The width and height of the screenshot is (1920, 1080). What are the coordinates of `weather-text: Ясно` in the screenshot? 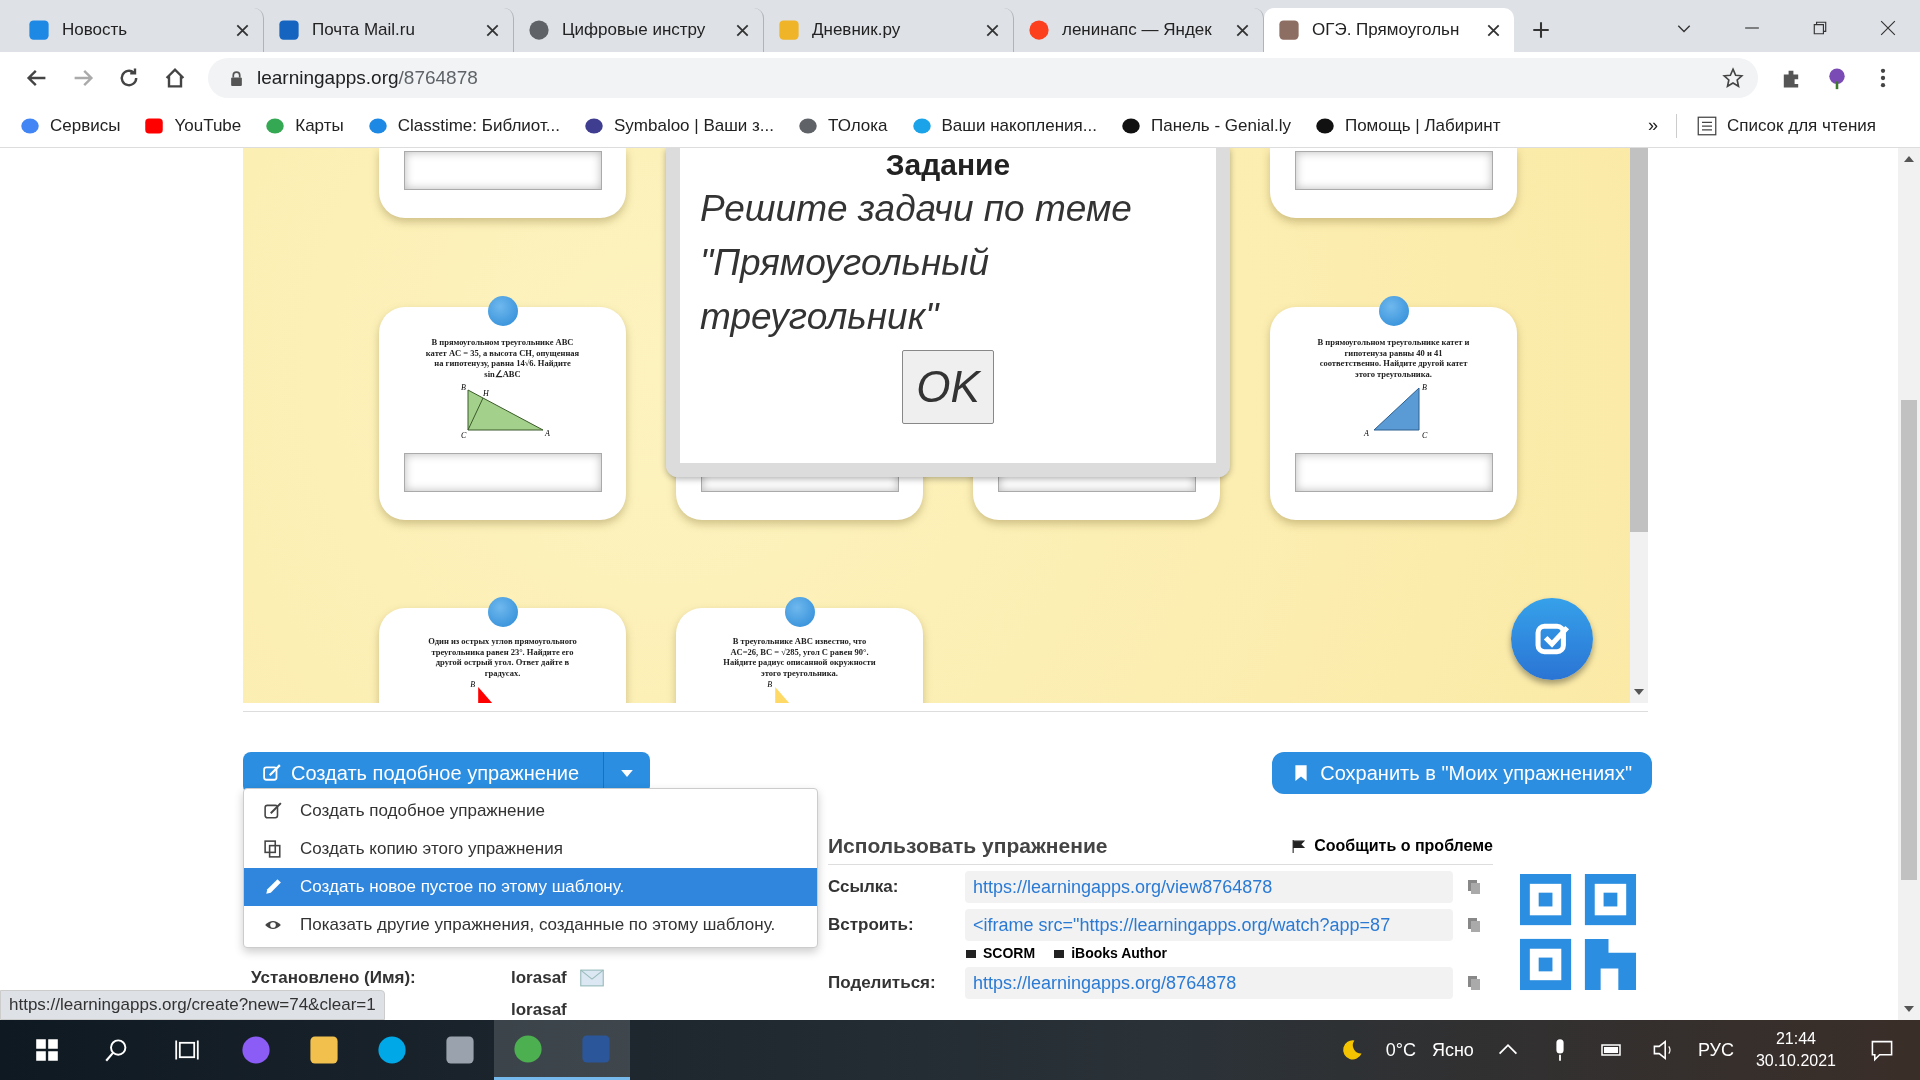 It's located at (1452, 1050).